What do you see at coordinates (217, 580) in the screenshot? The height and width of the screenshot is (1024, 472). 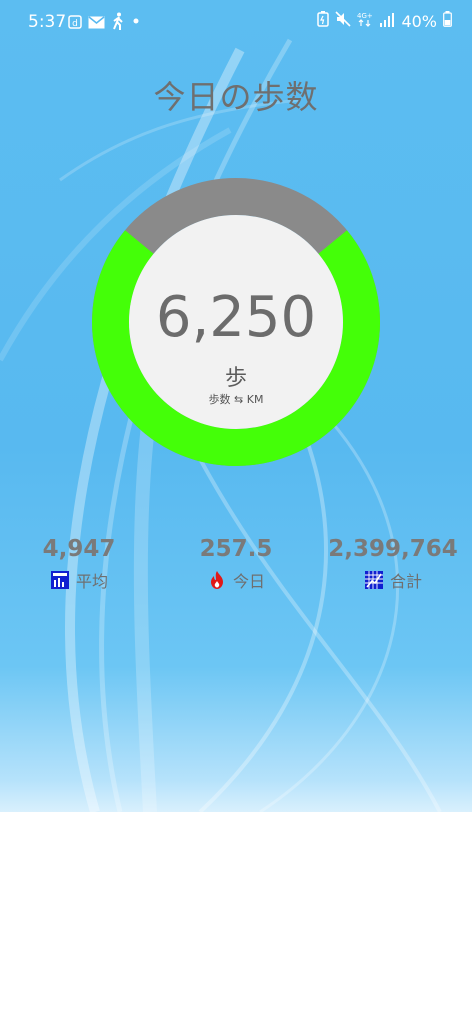 I see `fire-icon` at bounding box center [217, 580].